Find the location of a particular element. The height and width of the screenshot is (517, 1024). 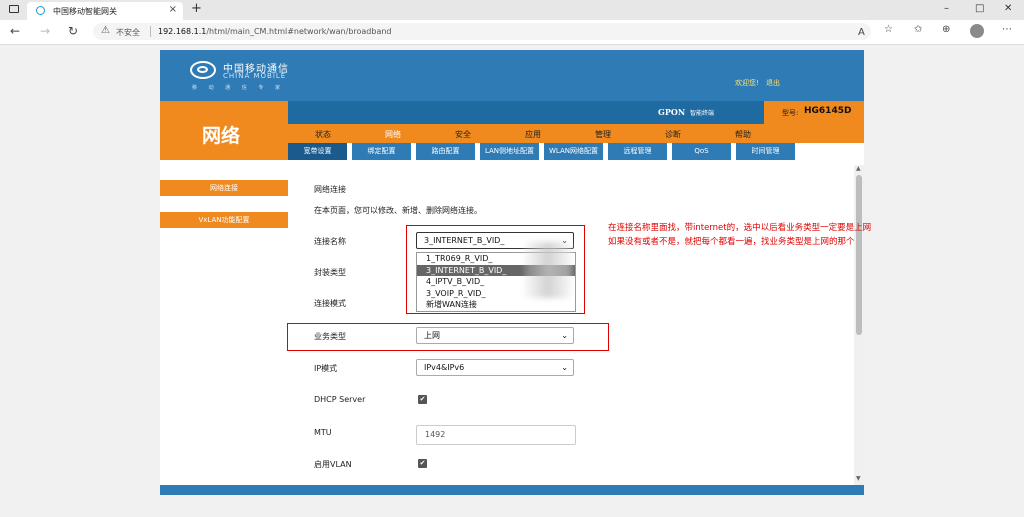

security-label: 不安全 is located at coordinates (128, 32).